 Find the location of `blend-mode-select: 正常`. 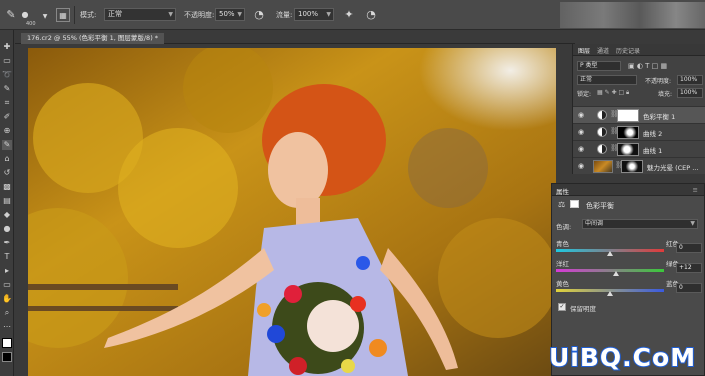

blend-mode-select: 正常 is located at coordinates (607, 80).